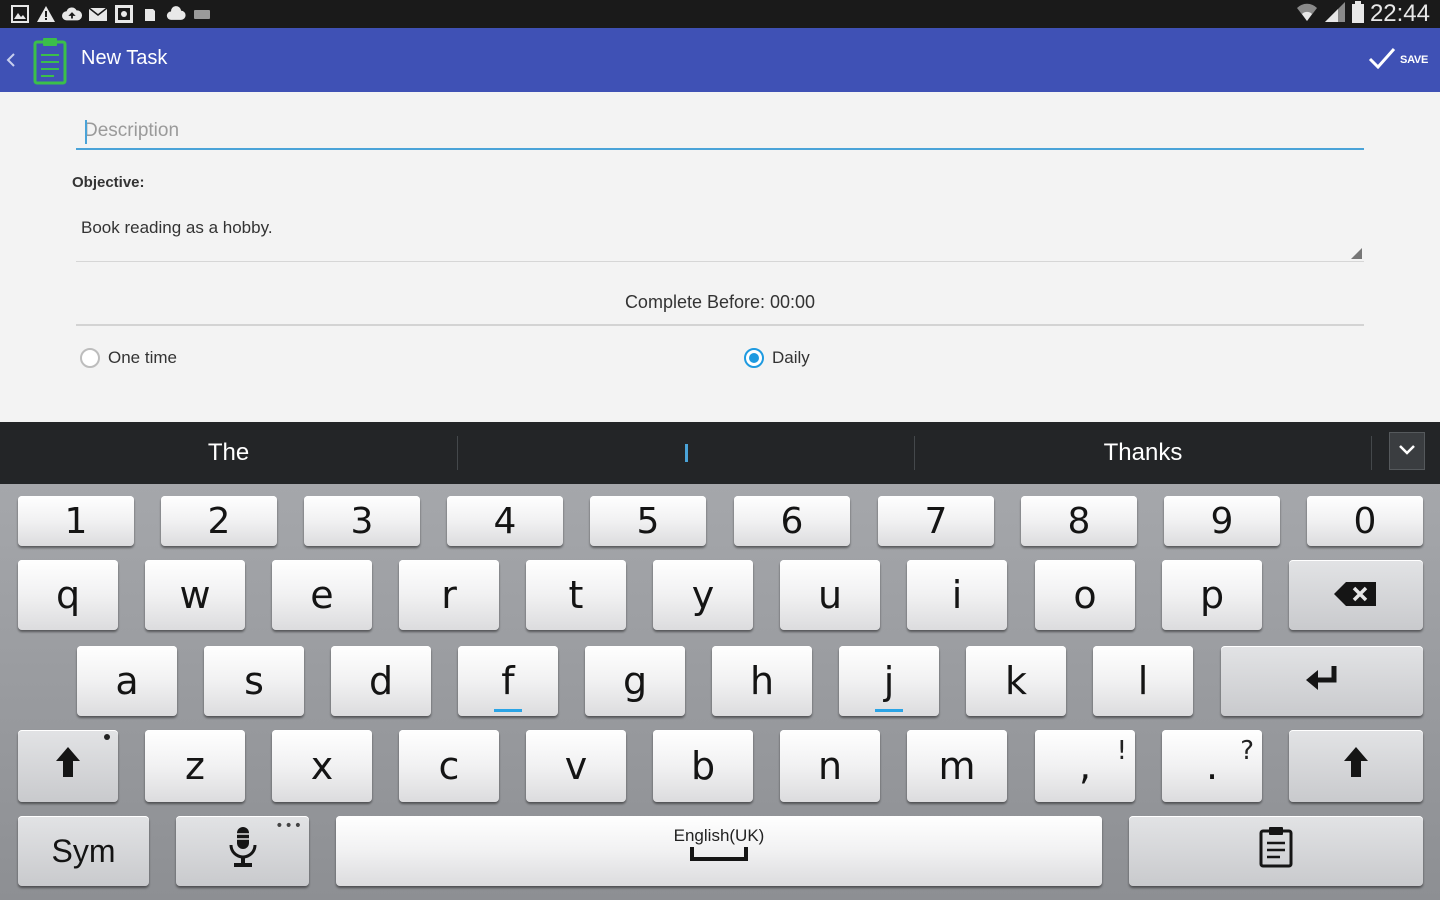 The height and width of the screenshot is (900, 1440). I want to click on text-cursor, so click(86, 132).